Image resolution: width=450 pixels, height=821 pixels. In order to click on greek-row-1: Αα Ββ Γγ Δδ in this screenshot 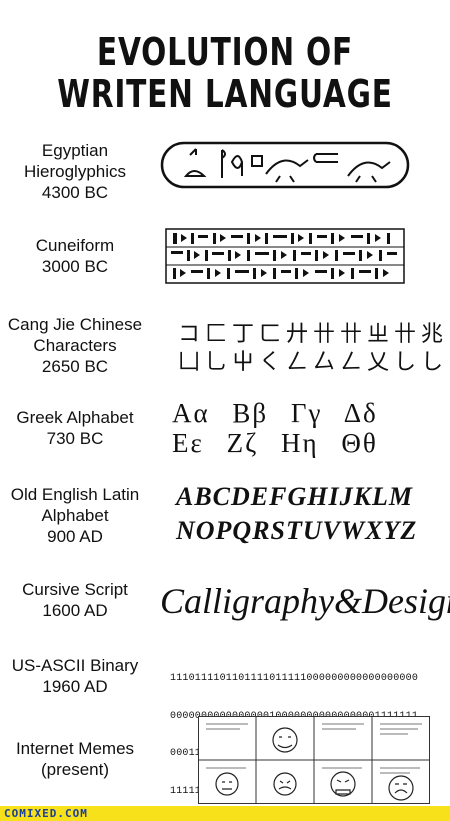, I will do `click(275, 413)`.